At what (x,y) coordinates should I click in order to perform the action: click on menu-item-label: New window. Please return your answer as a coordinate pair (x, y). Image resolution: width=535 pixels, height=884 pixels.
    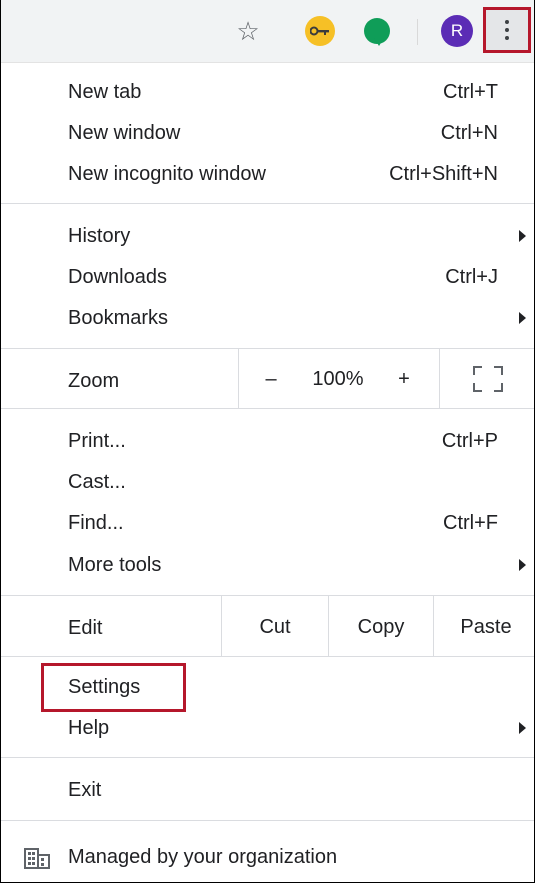
    Looking at the image, I should click on (124, 133).